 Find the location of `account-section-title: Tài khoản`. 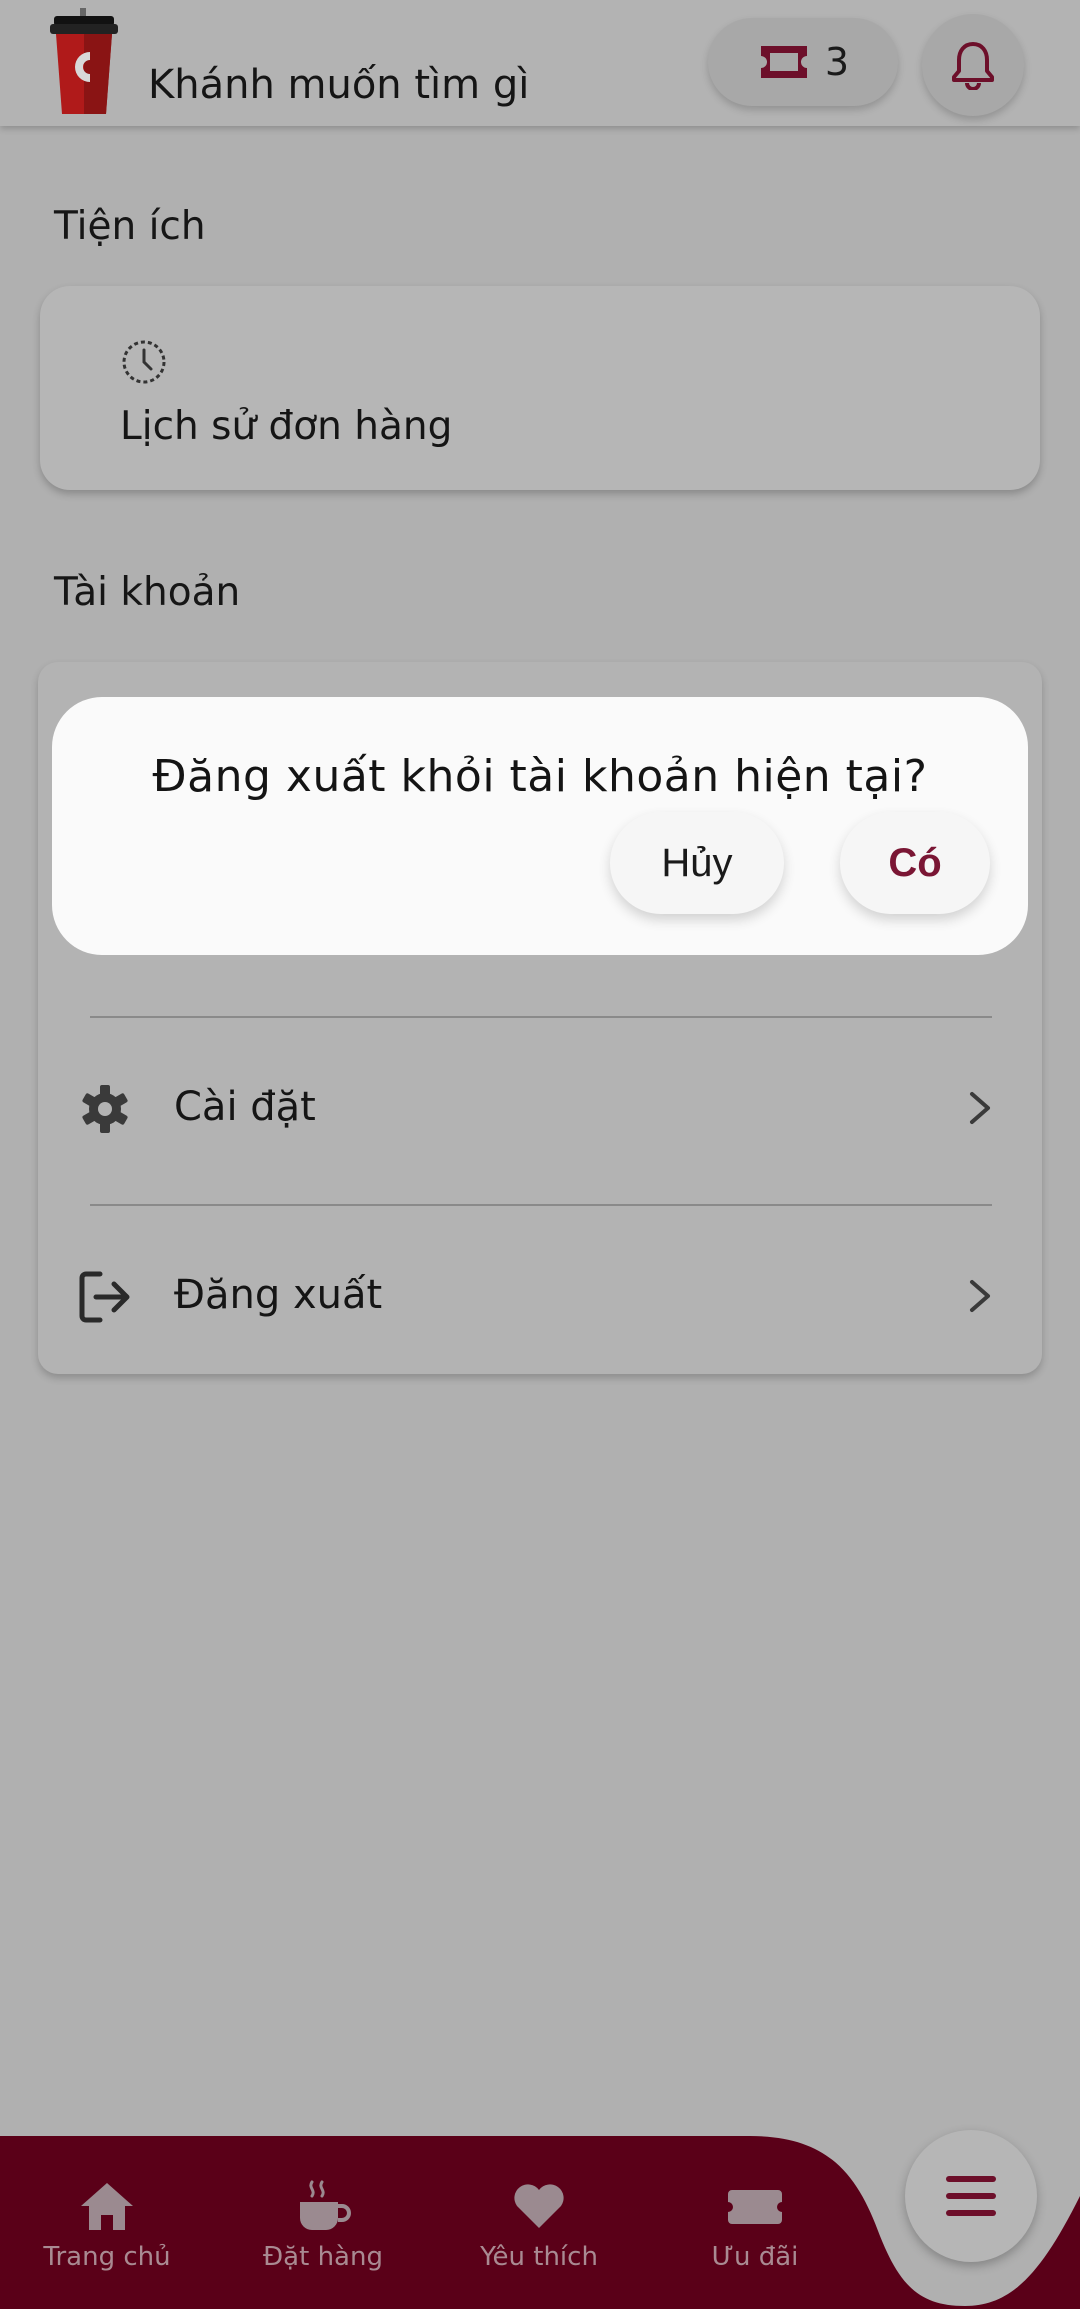

account-section-title: Tài khoản is located at coordinates (147, 592).